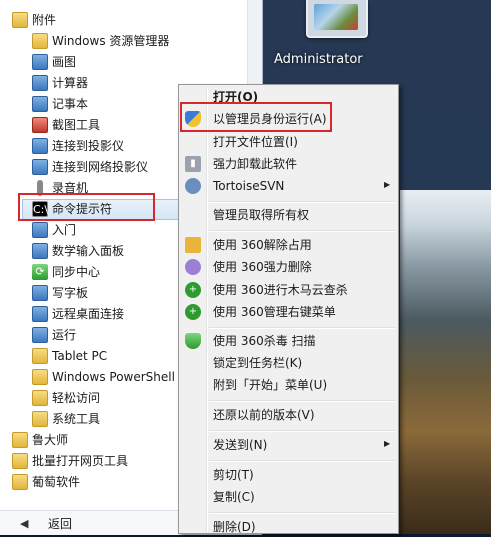 This screenshot has height=537, width=491. Describe the element at coordinates (193, 245) in the screenshot. I see `360-unlock-icon` at that location.